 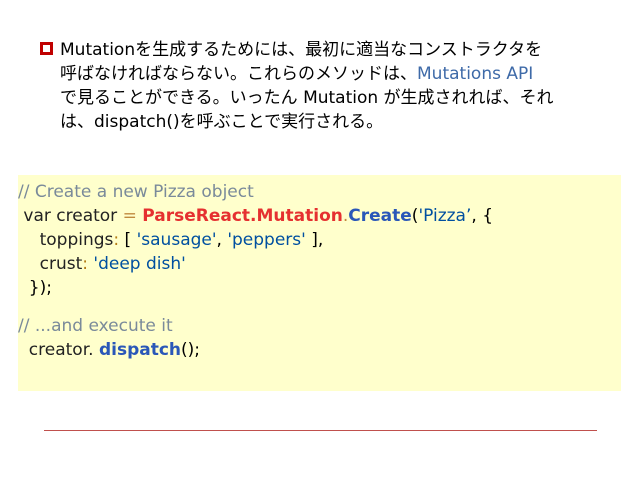 What do you see at coordinates (35, 288) in the screenshot?
I see `code-line-close: });` at bounding box center [35, 288].